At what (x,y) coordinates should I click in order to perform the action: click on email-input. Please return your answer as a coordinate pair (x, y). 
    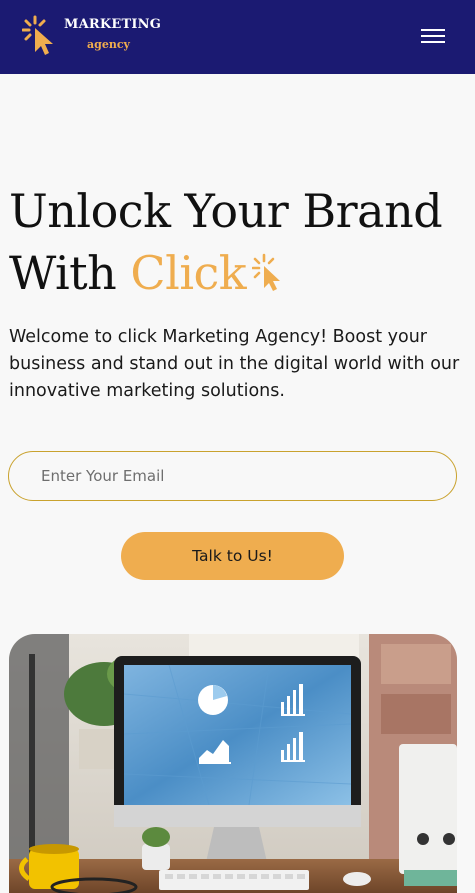
    Looking at the image, I should click on (232, 476).